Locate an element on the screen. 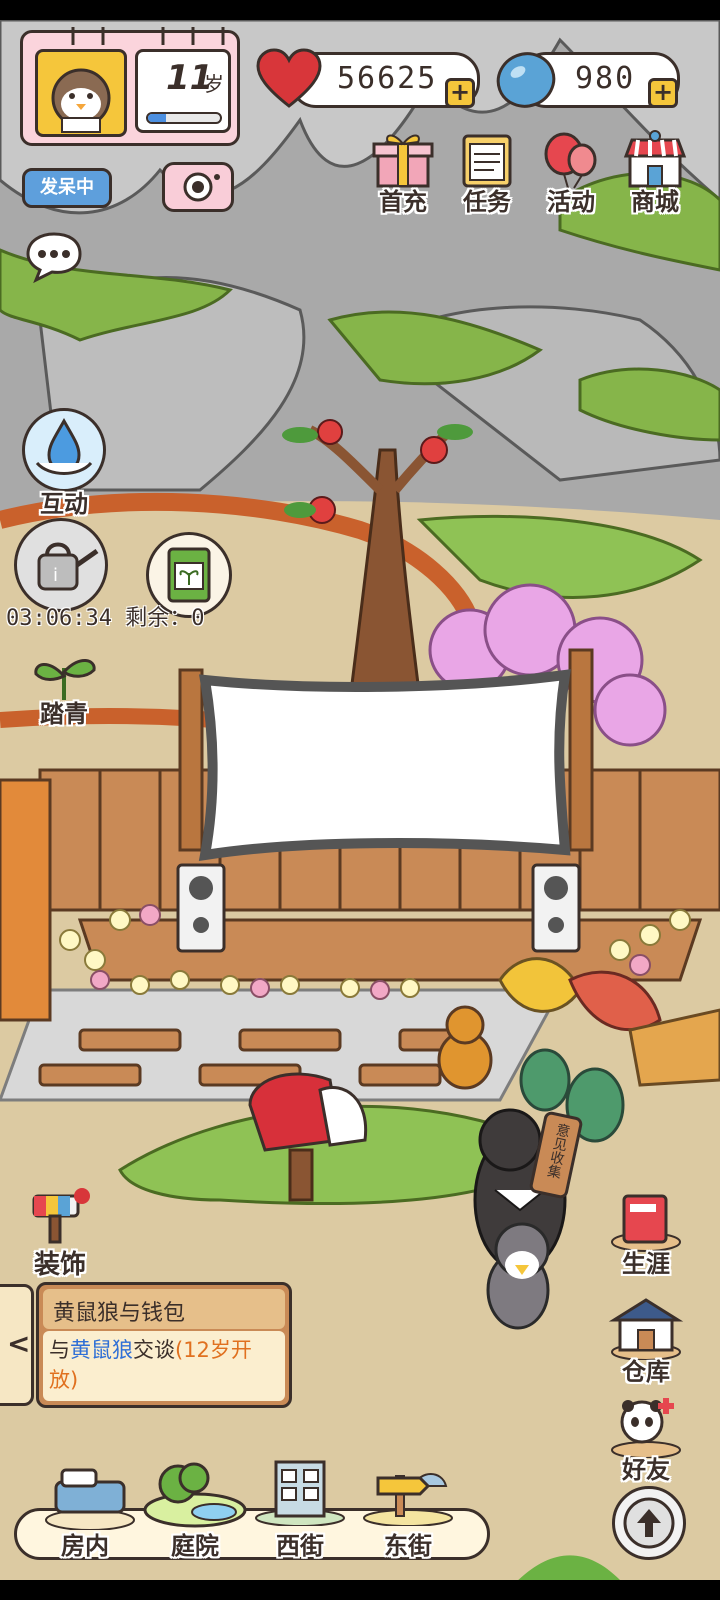 The image size is (720, 1600). hearts-value: 56625 is located at coordinates (387, 78).